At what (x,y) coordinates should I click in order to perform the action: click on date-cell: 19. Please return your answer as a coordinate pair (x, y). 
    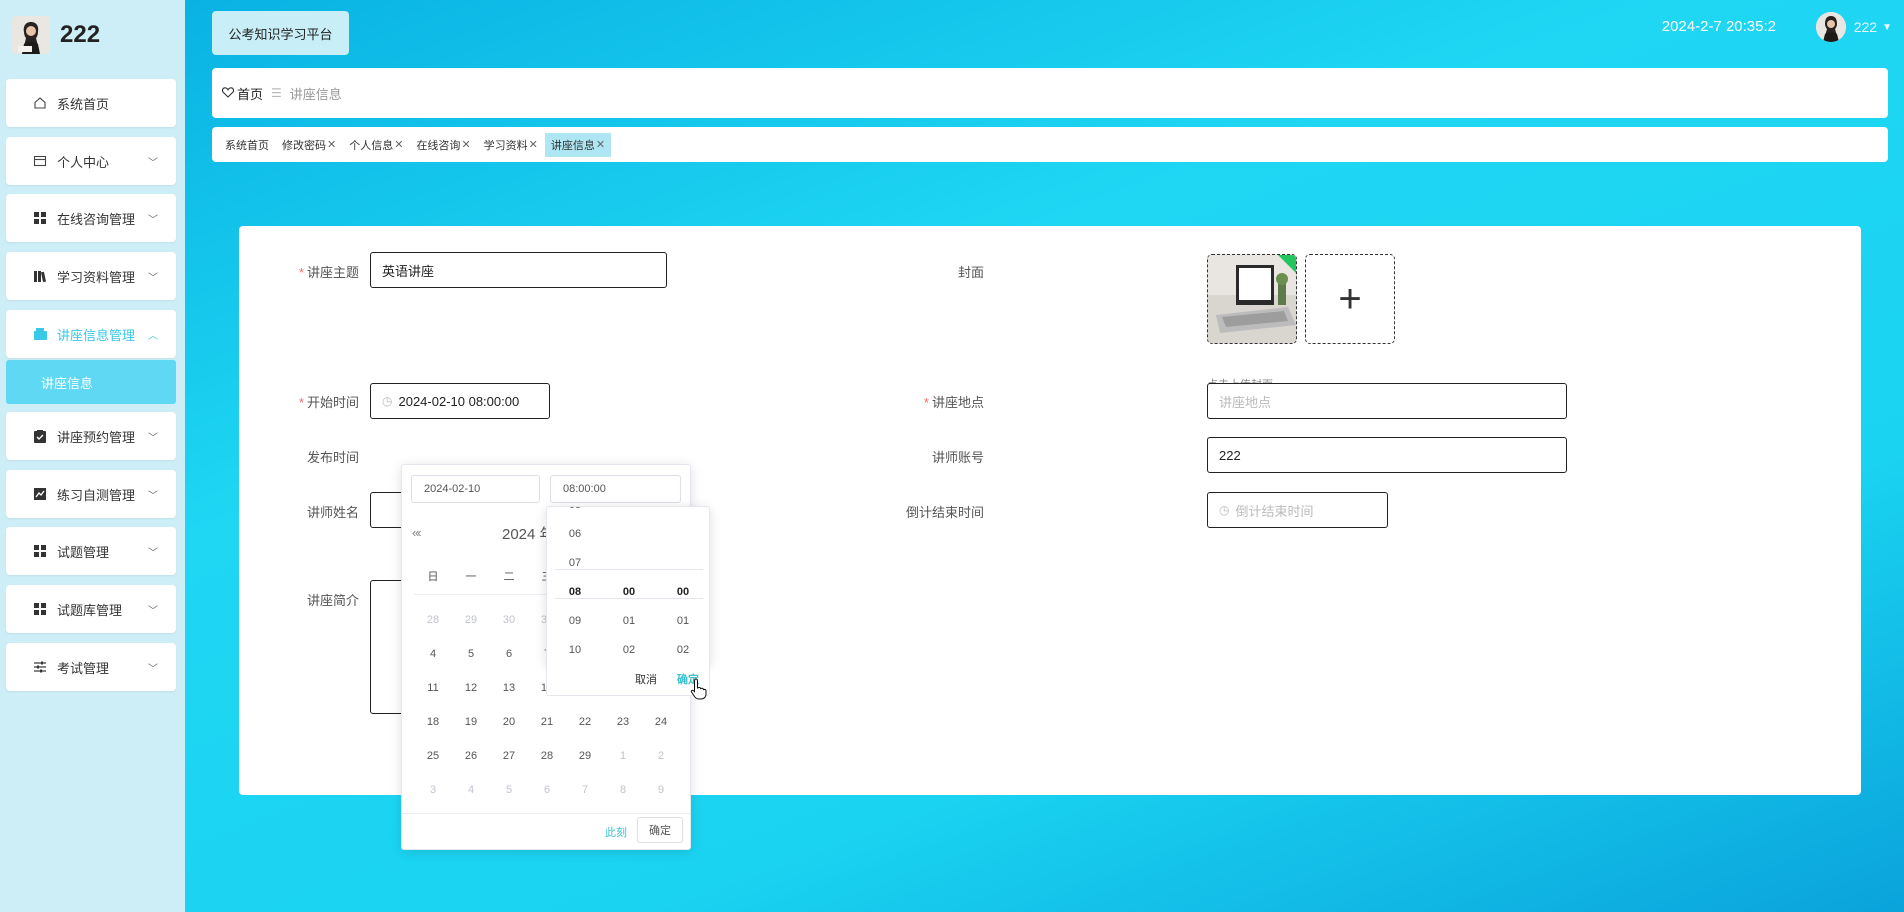
    Looking at the image, I should click on (471, 722).